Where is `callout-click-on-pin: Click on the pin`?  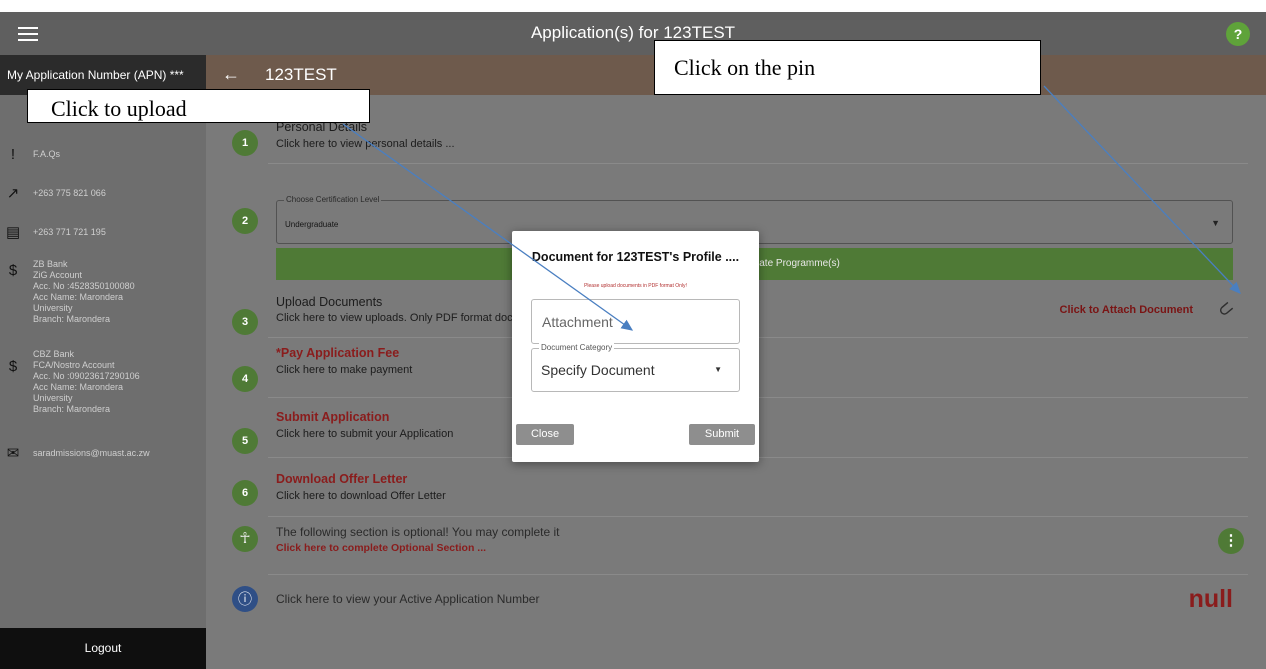
callout-click-on-pin: Click on the pin is located at coordinates (847, 67).